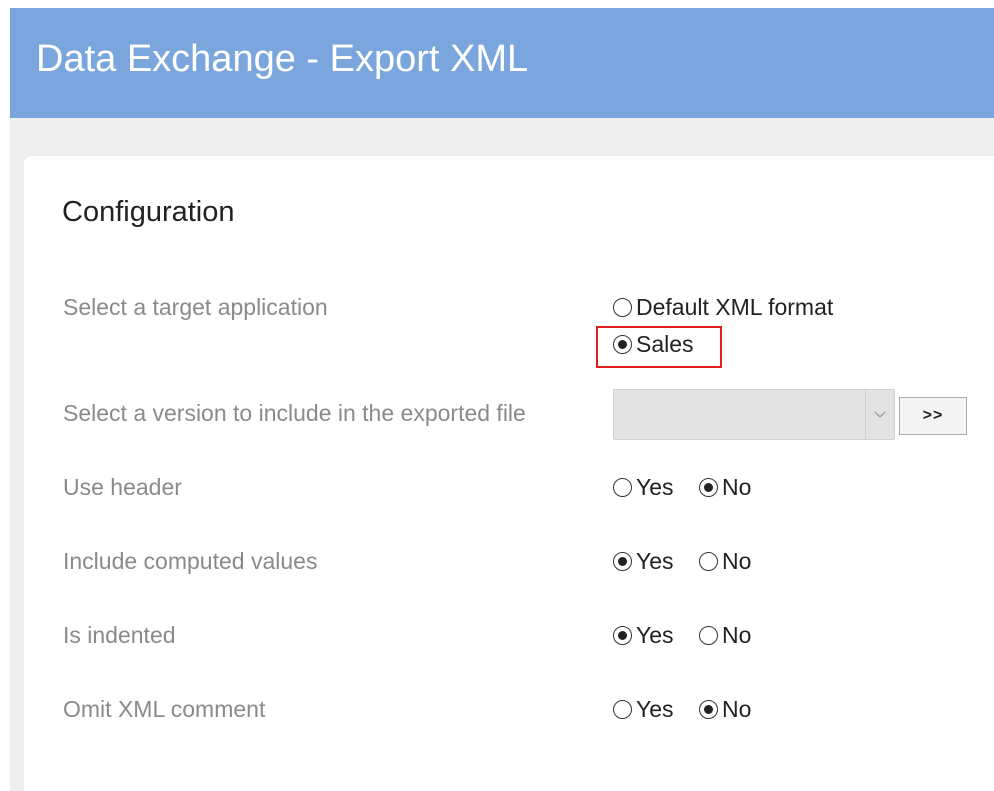 Image resolution: width=994 pixels, height=791 pixels. I want to click on radio-default-xml-format-circle, so click(622, 307).